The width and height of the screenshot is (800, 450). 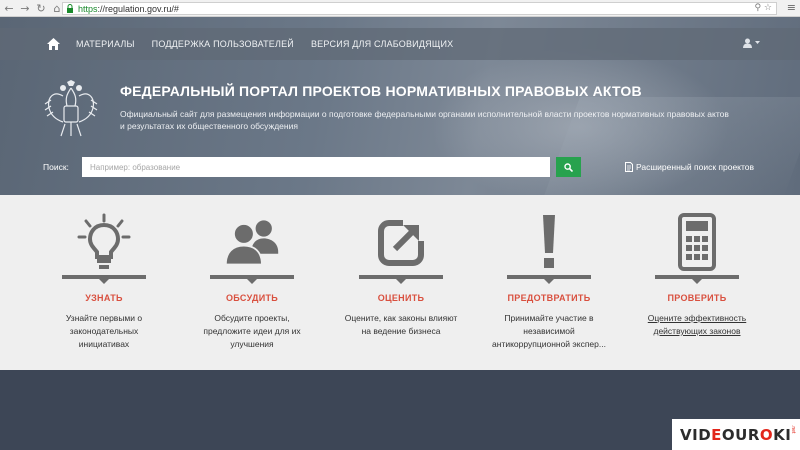 What do you see at coordinates (629, 167) in the screenshot?
I see `document-icon` at bounding box center [629, 167].